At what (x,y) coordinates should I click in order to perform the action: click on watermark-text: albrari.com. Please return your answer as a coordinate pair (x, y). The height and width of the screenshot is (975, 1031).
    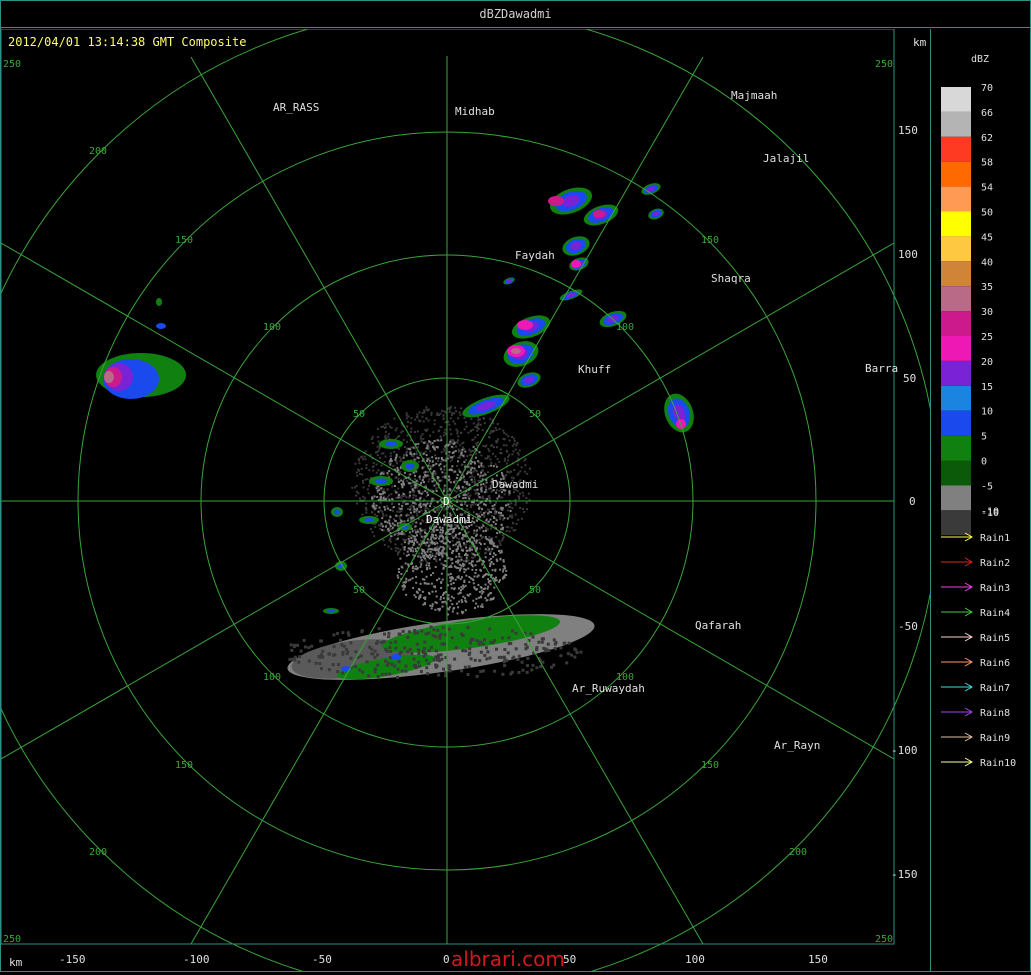
    Looking at the image, I should click on (508, 959).